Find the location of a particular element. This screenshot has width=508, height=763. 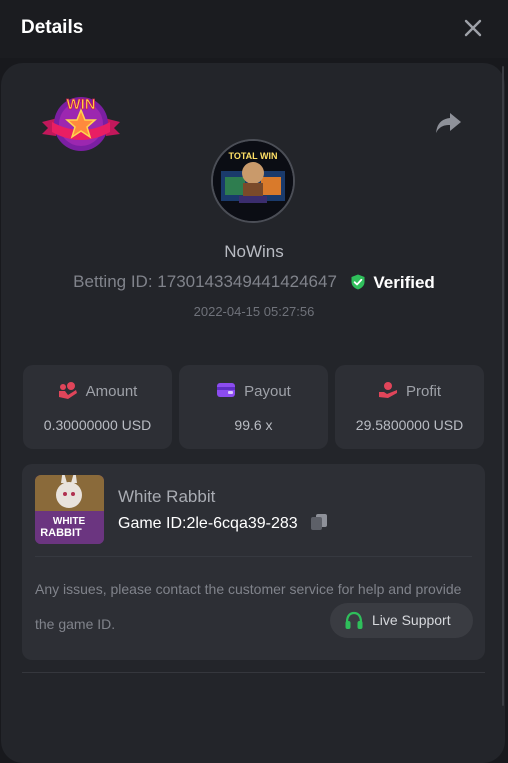

shield-check-icon is located at coordinates (358, 282).